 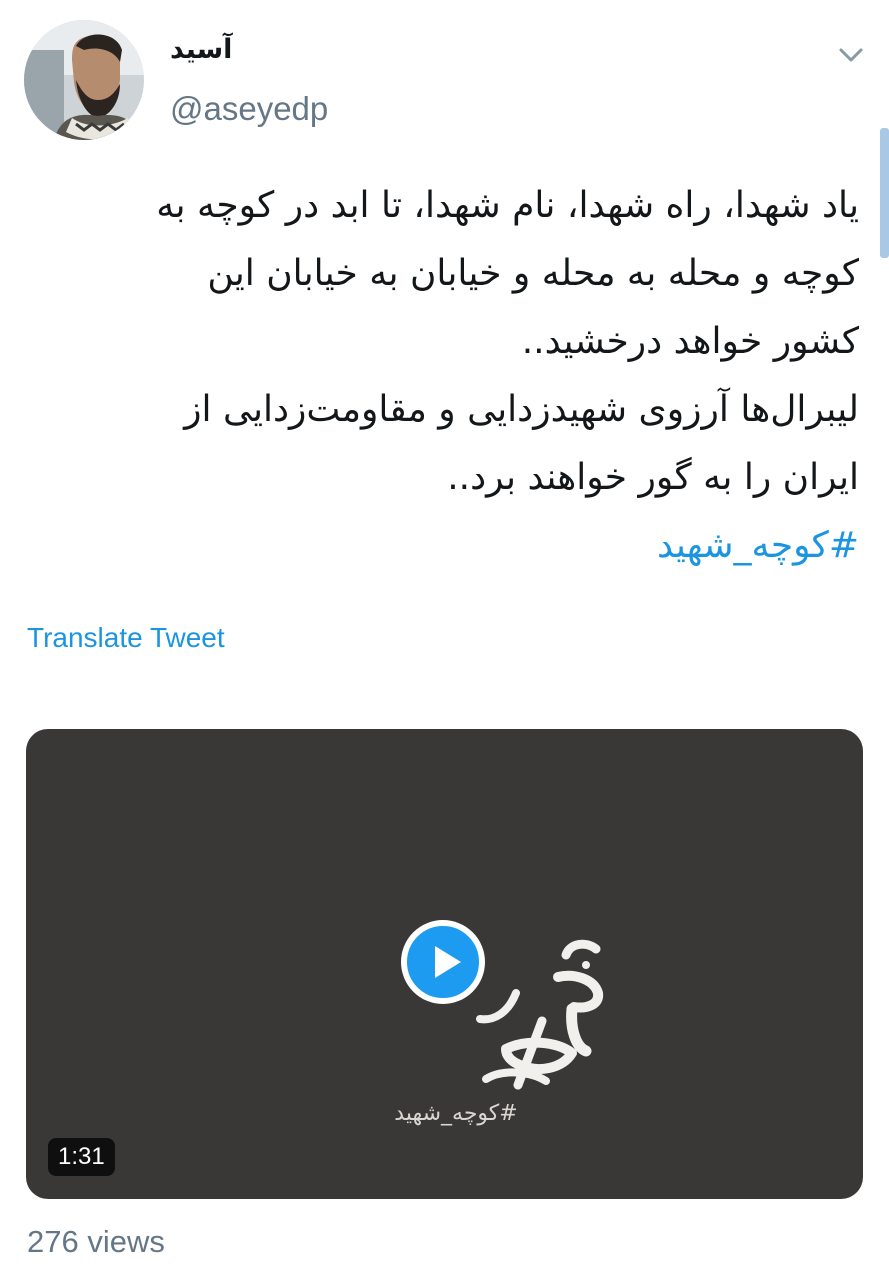 What do you see at coordinates (96, 1241) in the screenshot?
I see `view-count: 276 views` at bounding box center [96, 1241].